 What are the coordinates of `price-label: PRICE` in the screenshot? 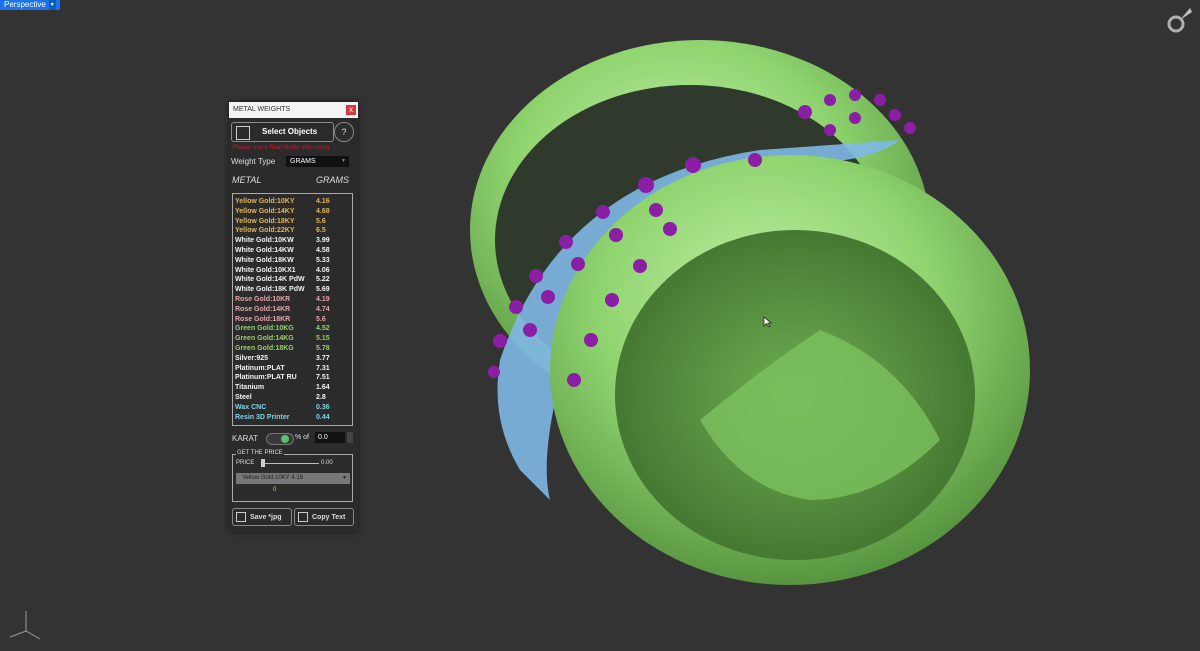 It's located at (245, 463).